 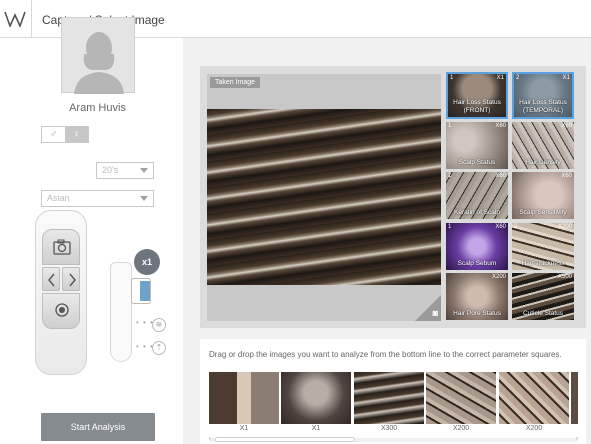 I want to click on zoom-level-badge: x1, so click(x=147, y=262).